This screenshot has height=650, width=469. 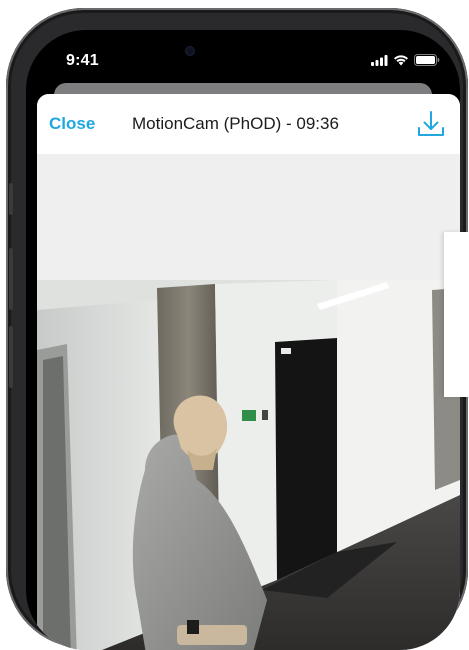 What do you see at coordinates (11, 199) in the screenshot?
I see `mute-switch` at bounding box center [11, 199].